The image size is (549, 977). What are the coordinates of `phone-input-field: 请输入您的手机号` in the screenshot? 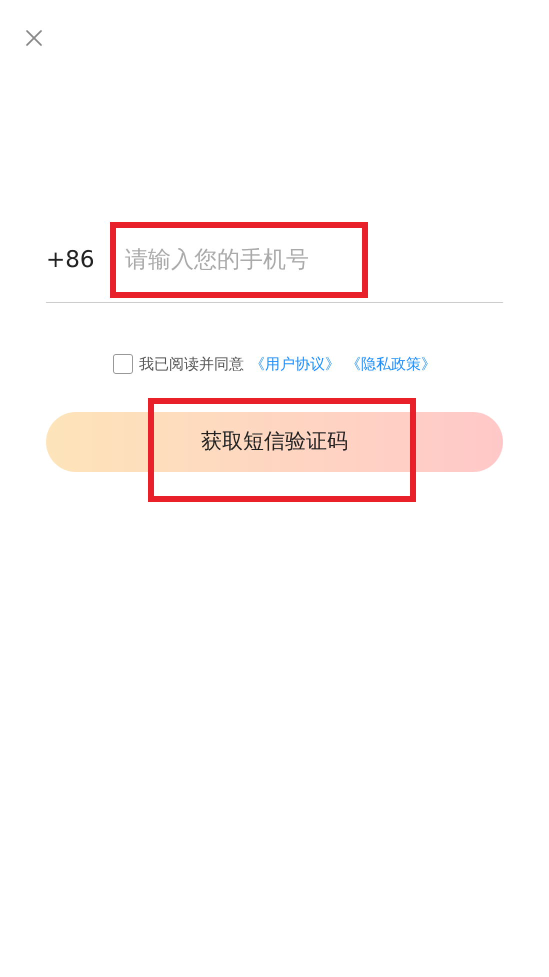 It's located at (239, 260).